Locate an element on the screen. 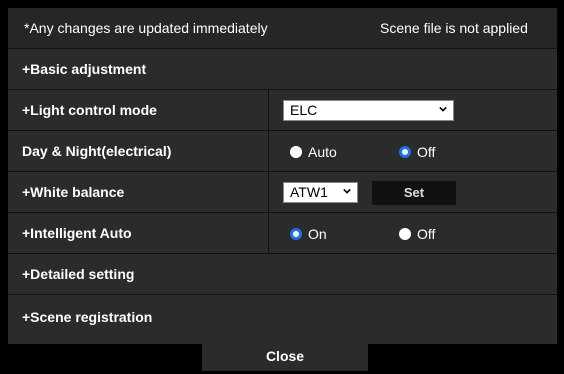  day-night-off-radio: Off is located at coordinates (417, 152).